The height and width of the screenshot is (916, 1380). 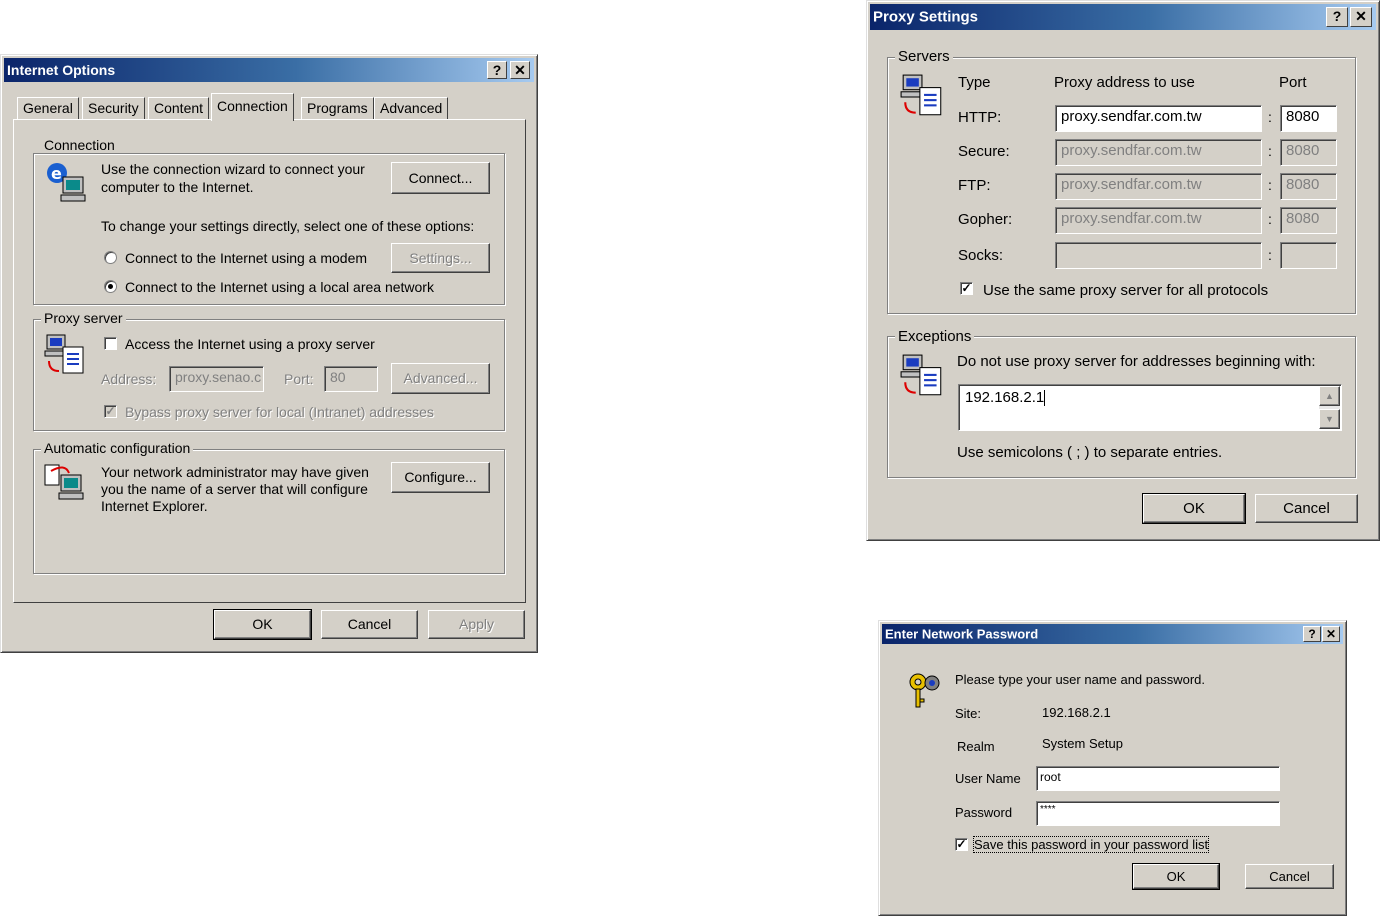 I want to click on site-label: Site:, so click(x=968, y=713).